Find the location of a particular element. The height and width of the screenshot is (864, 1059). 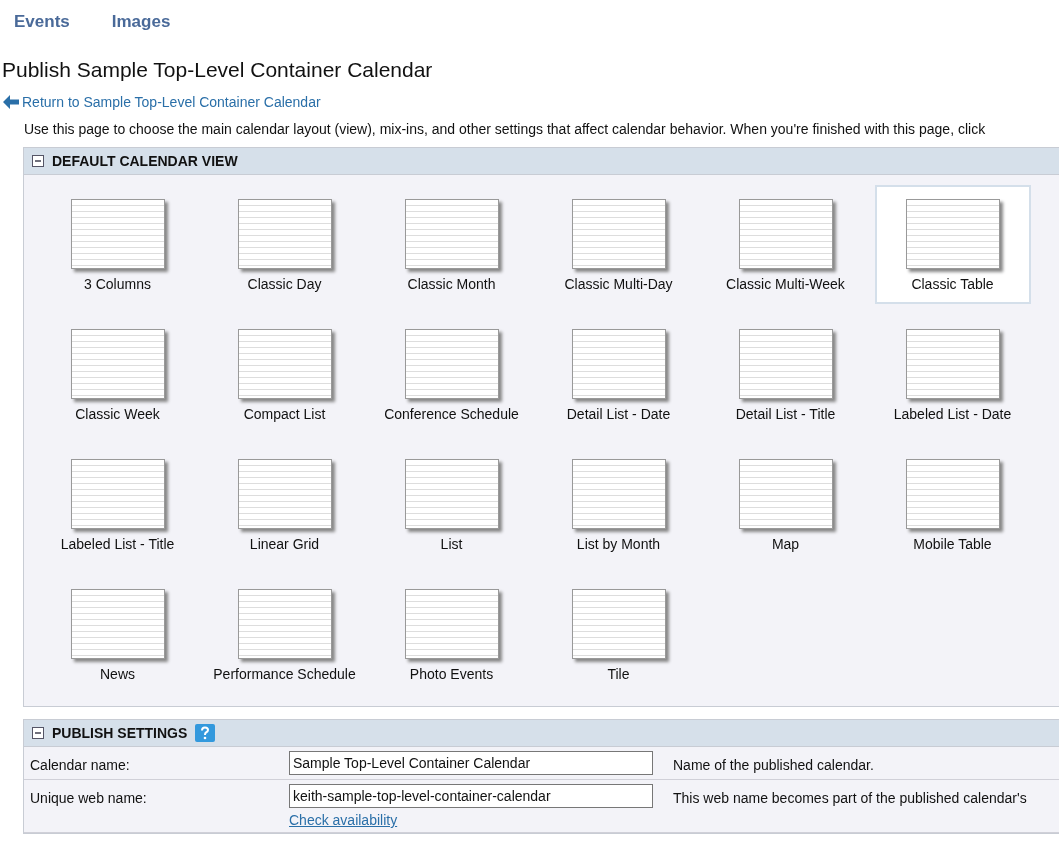

nav-link: Events is located at coordinates (42, 27).